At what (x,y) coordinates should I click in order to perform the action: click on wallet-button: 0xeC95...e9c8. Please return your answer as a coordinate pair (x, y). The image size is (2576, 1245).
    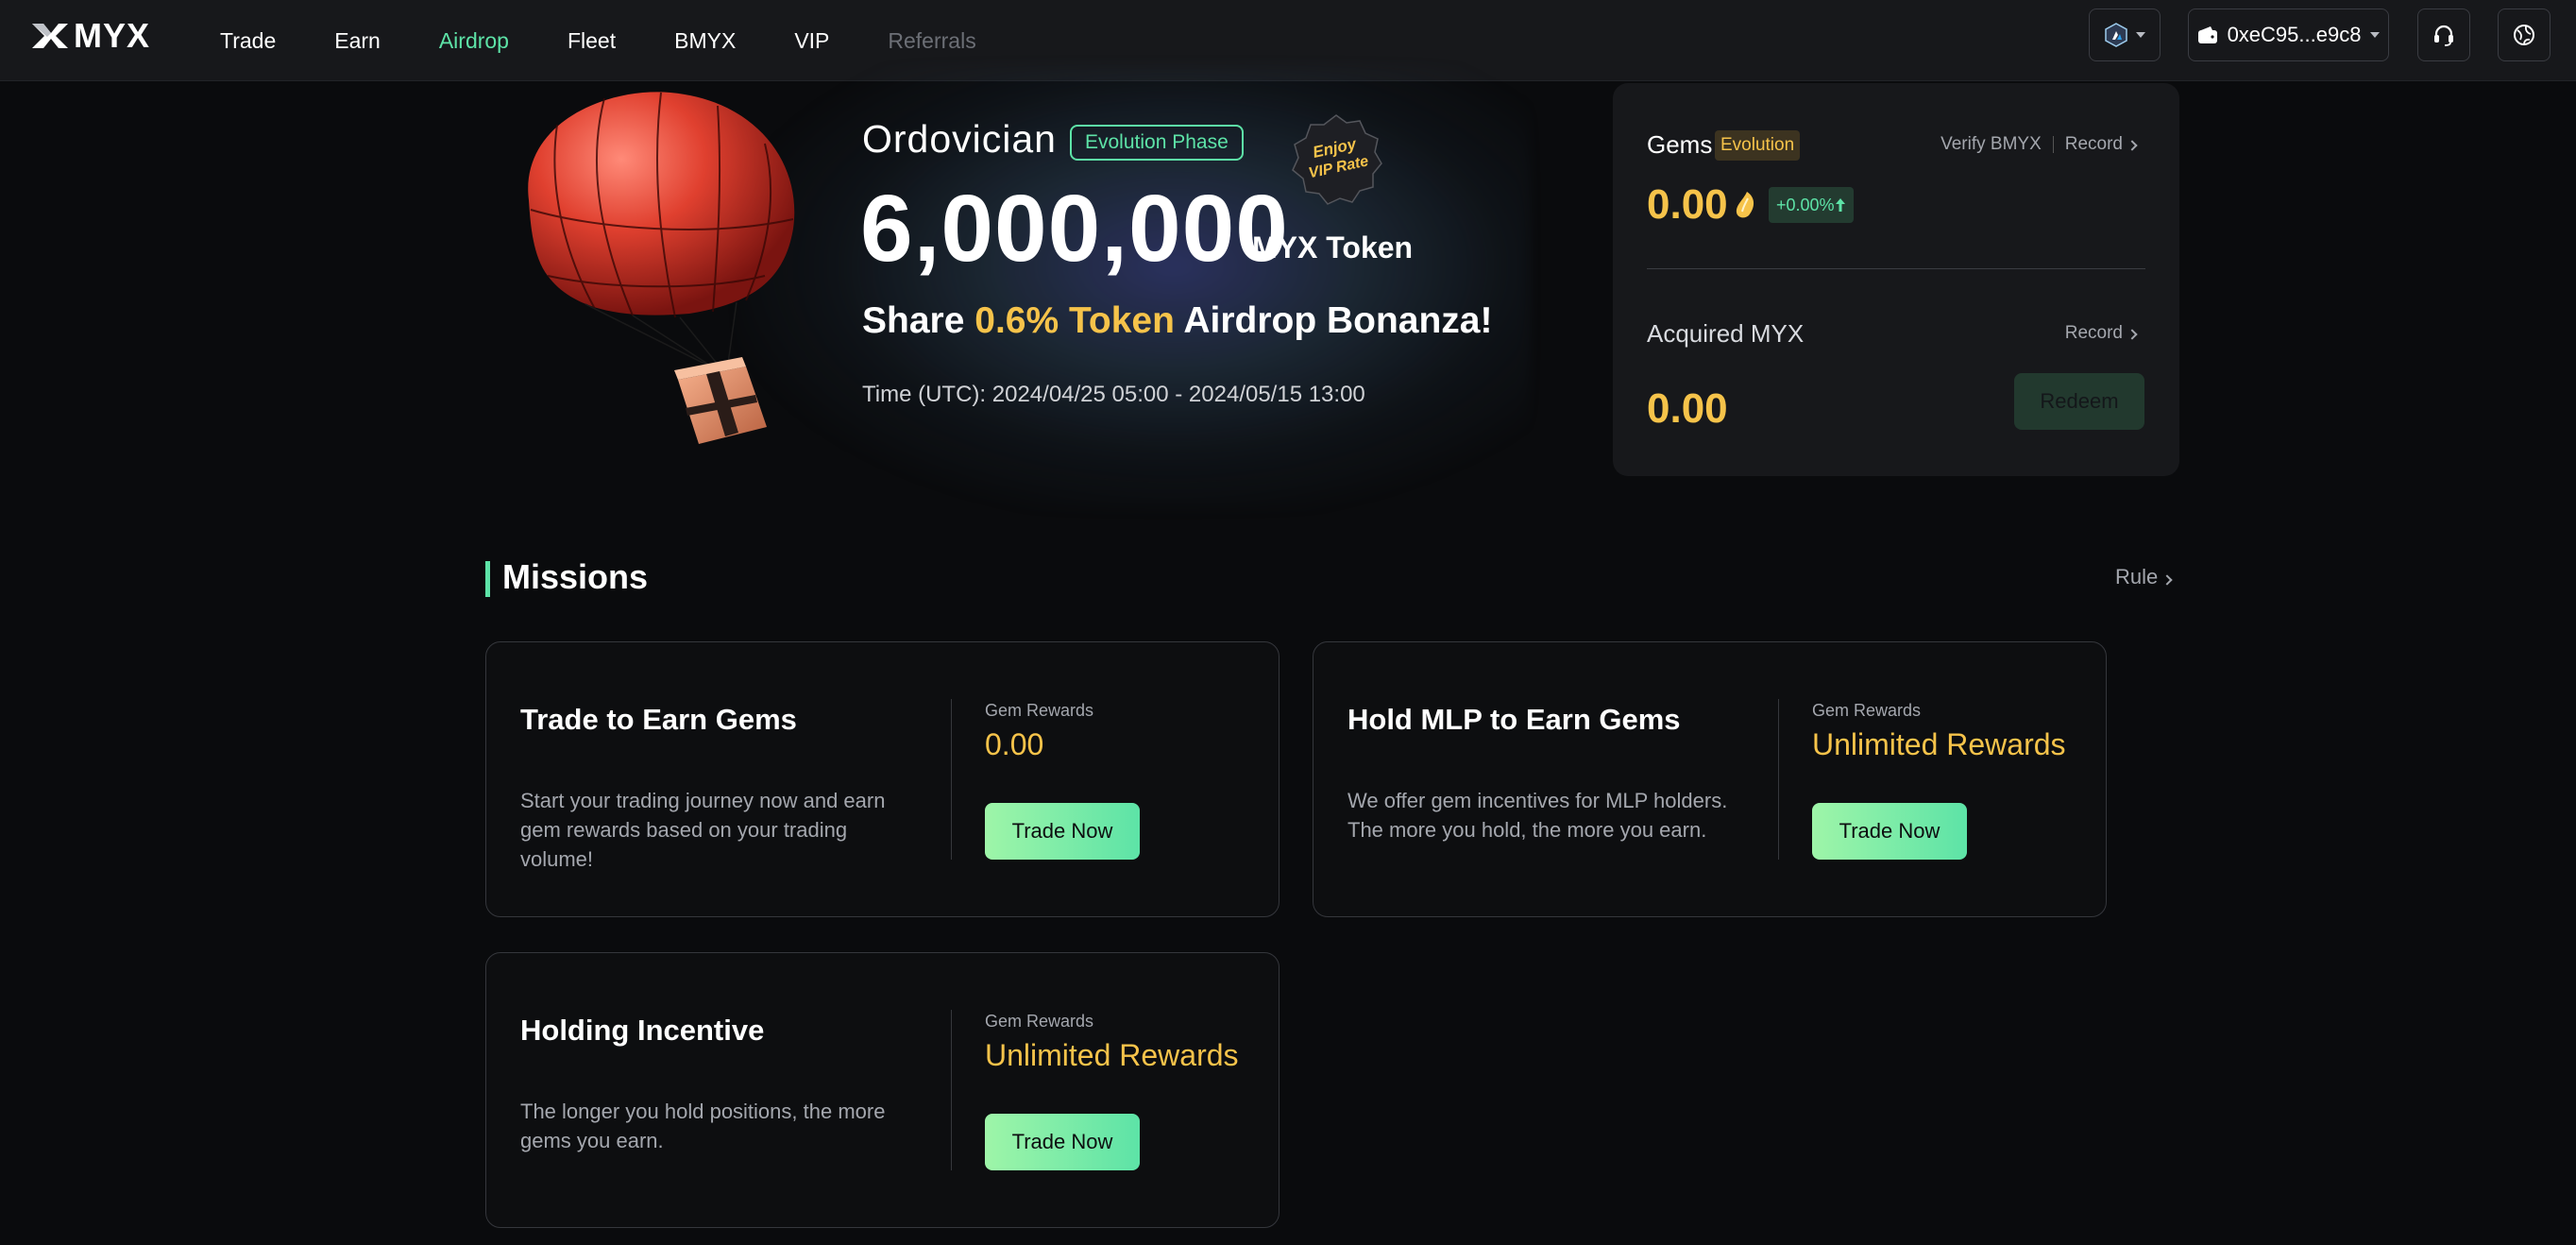
    Looking at the image, I should click on (2288, 35).